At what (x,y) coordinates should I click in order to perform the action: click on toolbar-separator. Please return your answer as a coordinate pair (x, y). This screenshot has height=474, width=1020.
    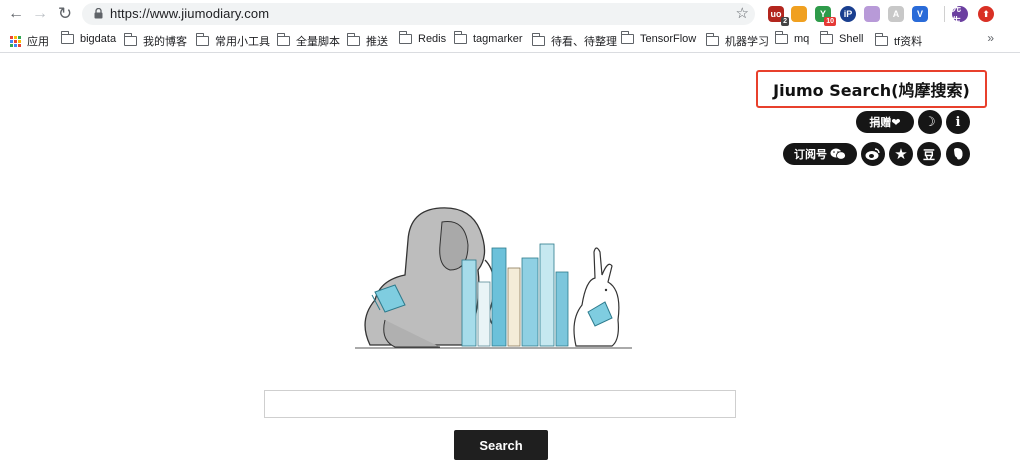
    Looking at the image, I should click on (944, 14).